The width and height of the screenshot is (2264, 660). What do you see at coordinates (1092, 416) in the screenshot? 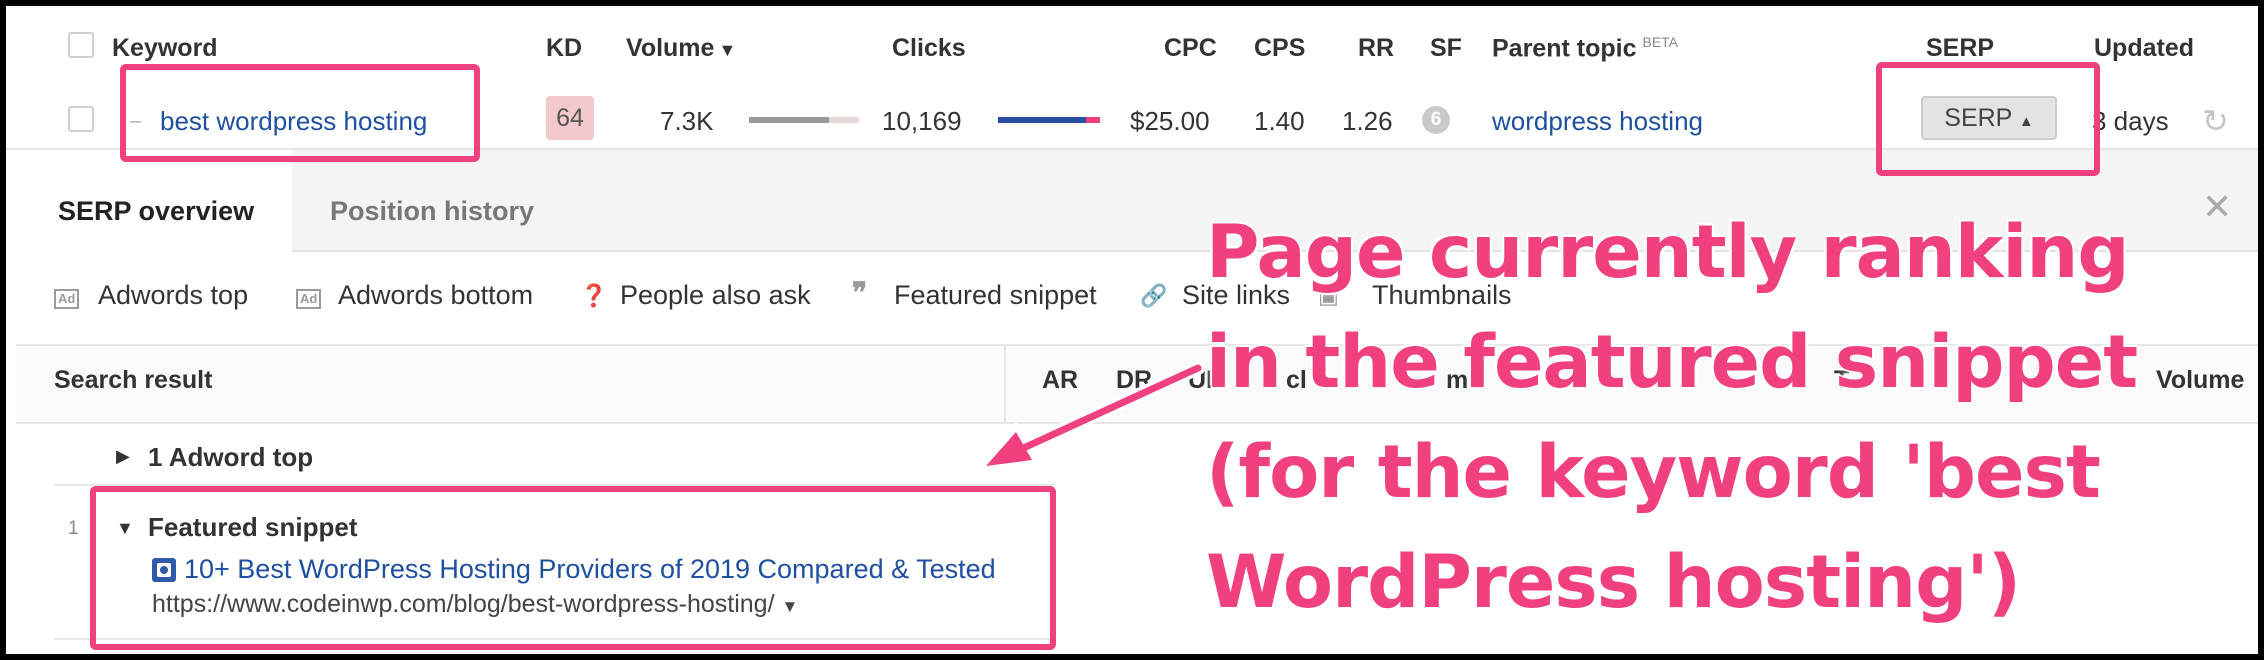
I see `annotation-arrow` at bounding box center [1092, 416].